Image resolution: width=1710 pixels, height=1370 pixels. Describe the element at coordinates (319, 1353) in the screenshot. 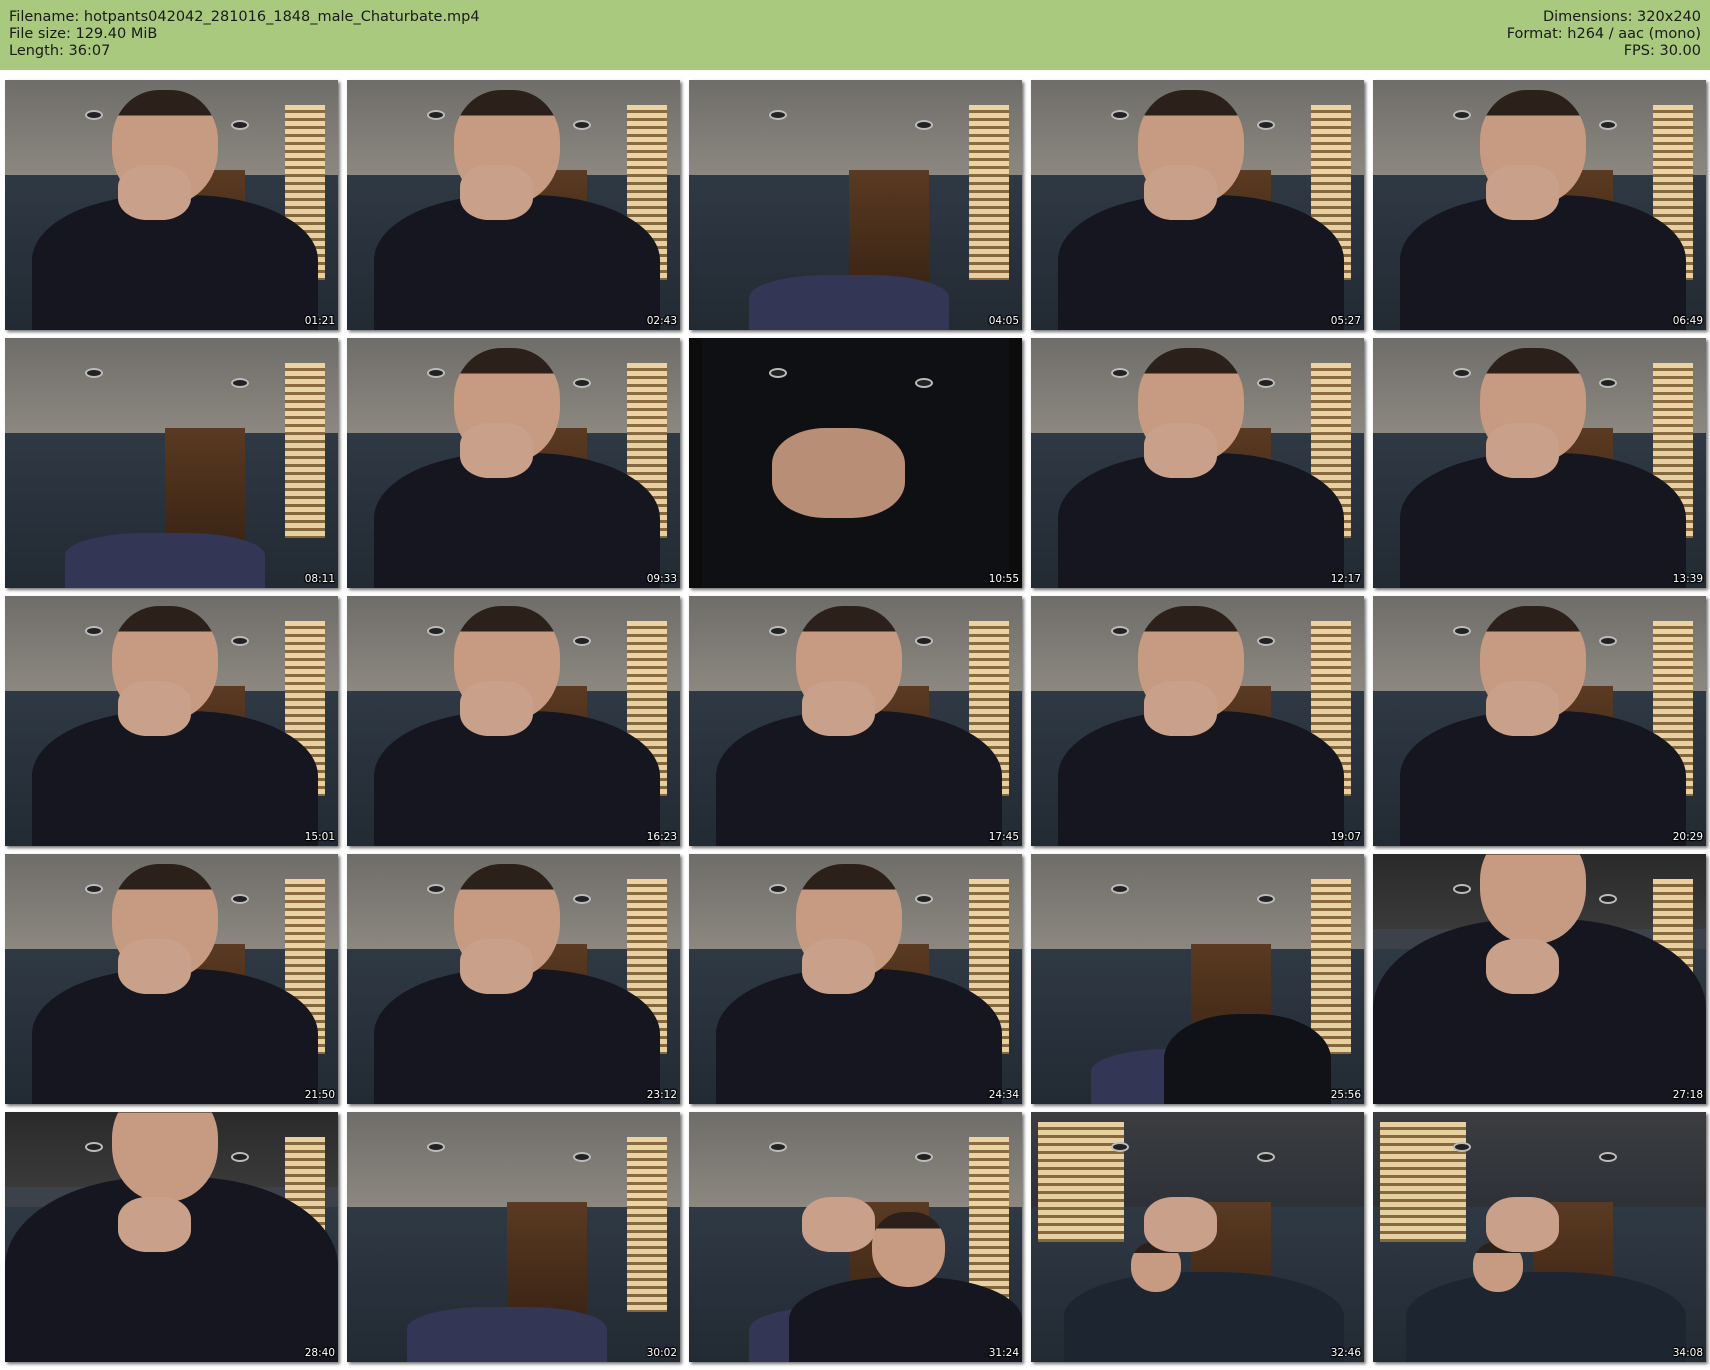

I see `timestamp-label: 28:40` at that location.